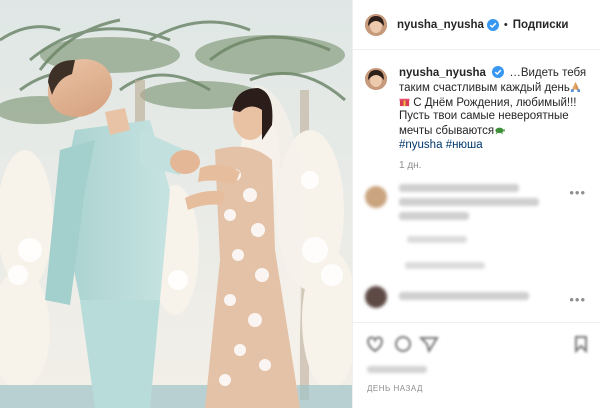  I want to click on caption-author-avatar, so click(376, 79).